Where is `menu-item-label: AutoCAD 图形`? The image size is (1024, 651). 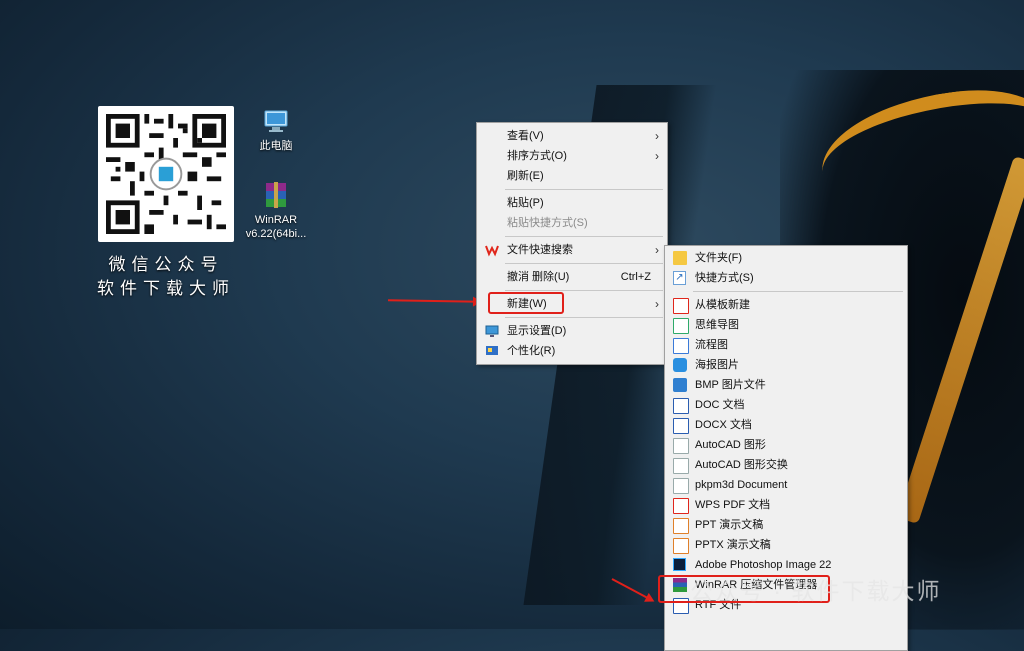 menu-item-label: AutoCAD 图形 is located at coordinates (730, 445).